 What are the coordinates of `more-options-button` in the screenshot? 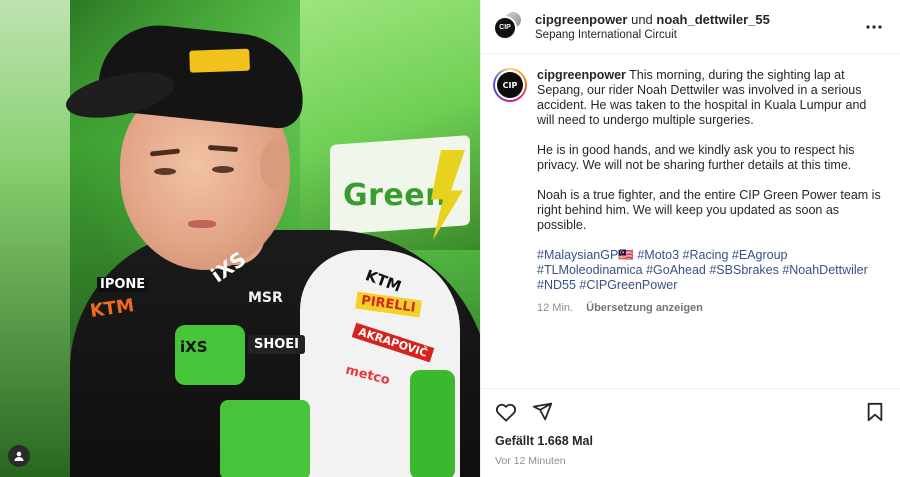 It's located at (874, 27).